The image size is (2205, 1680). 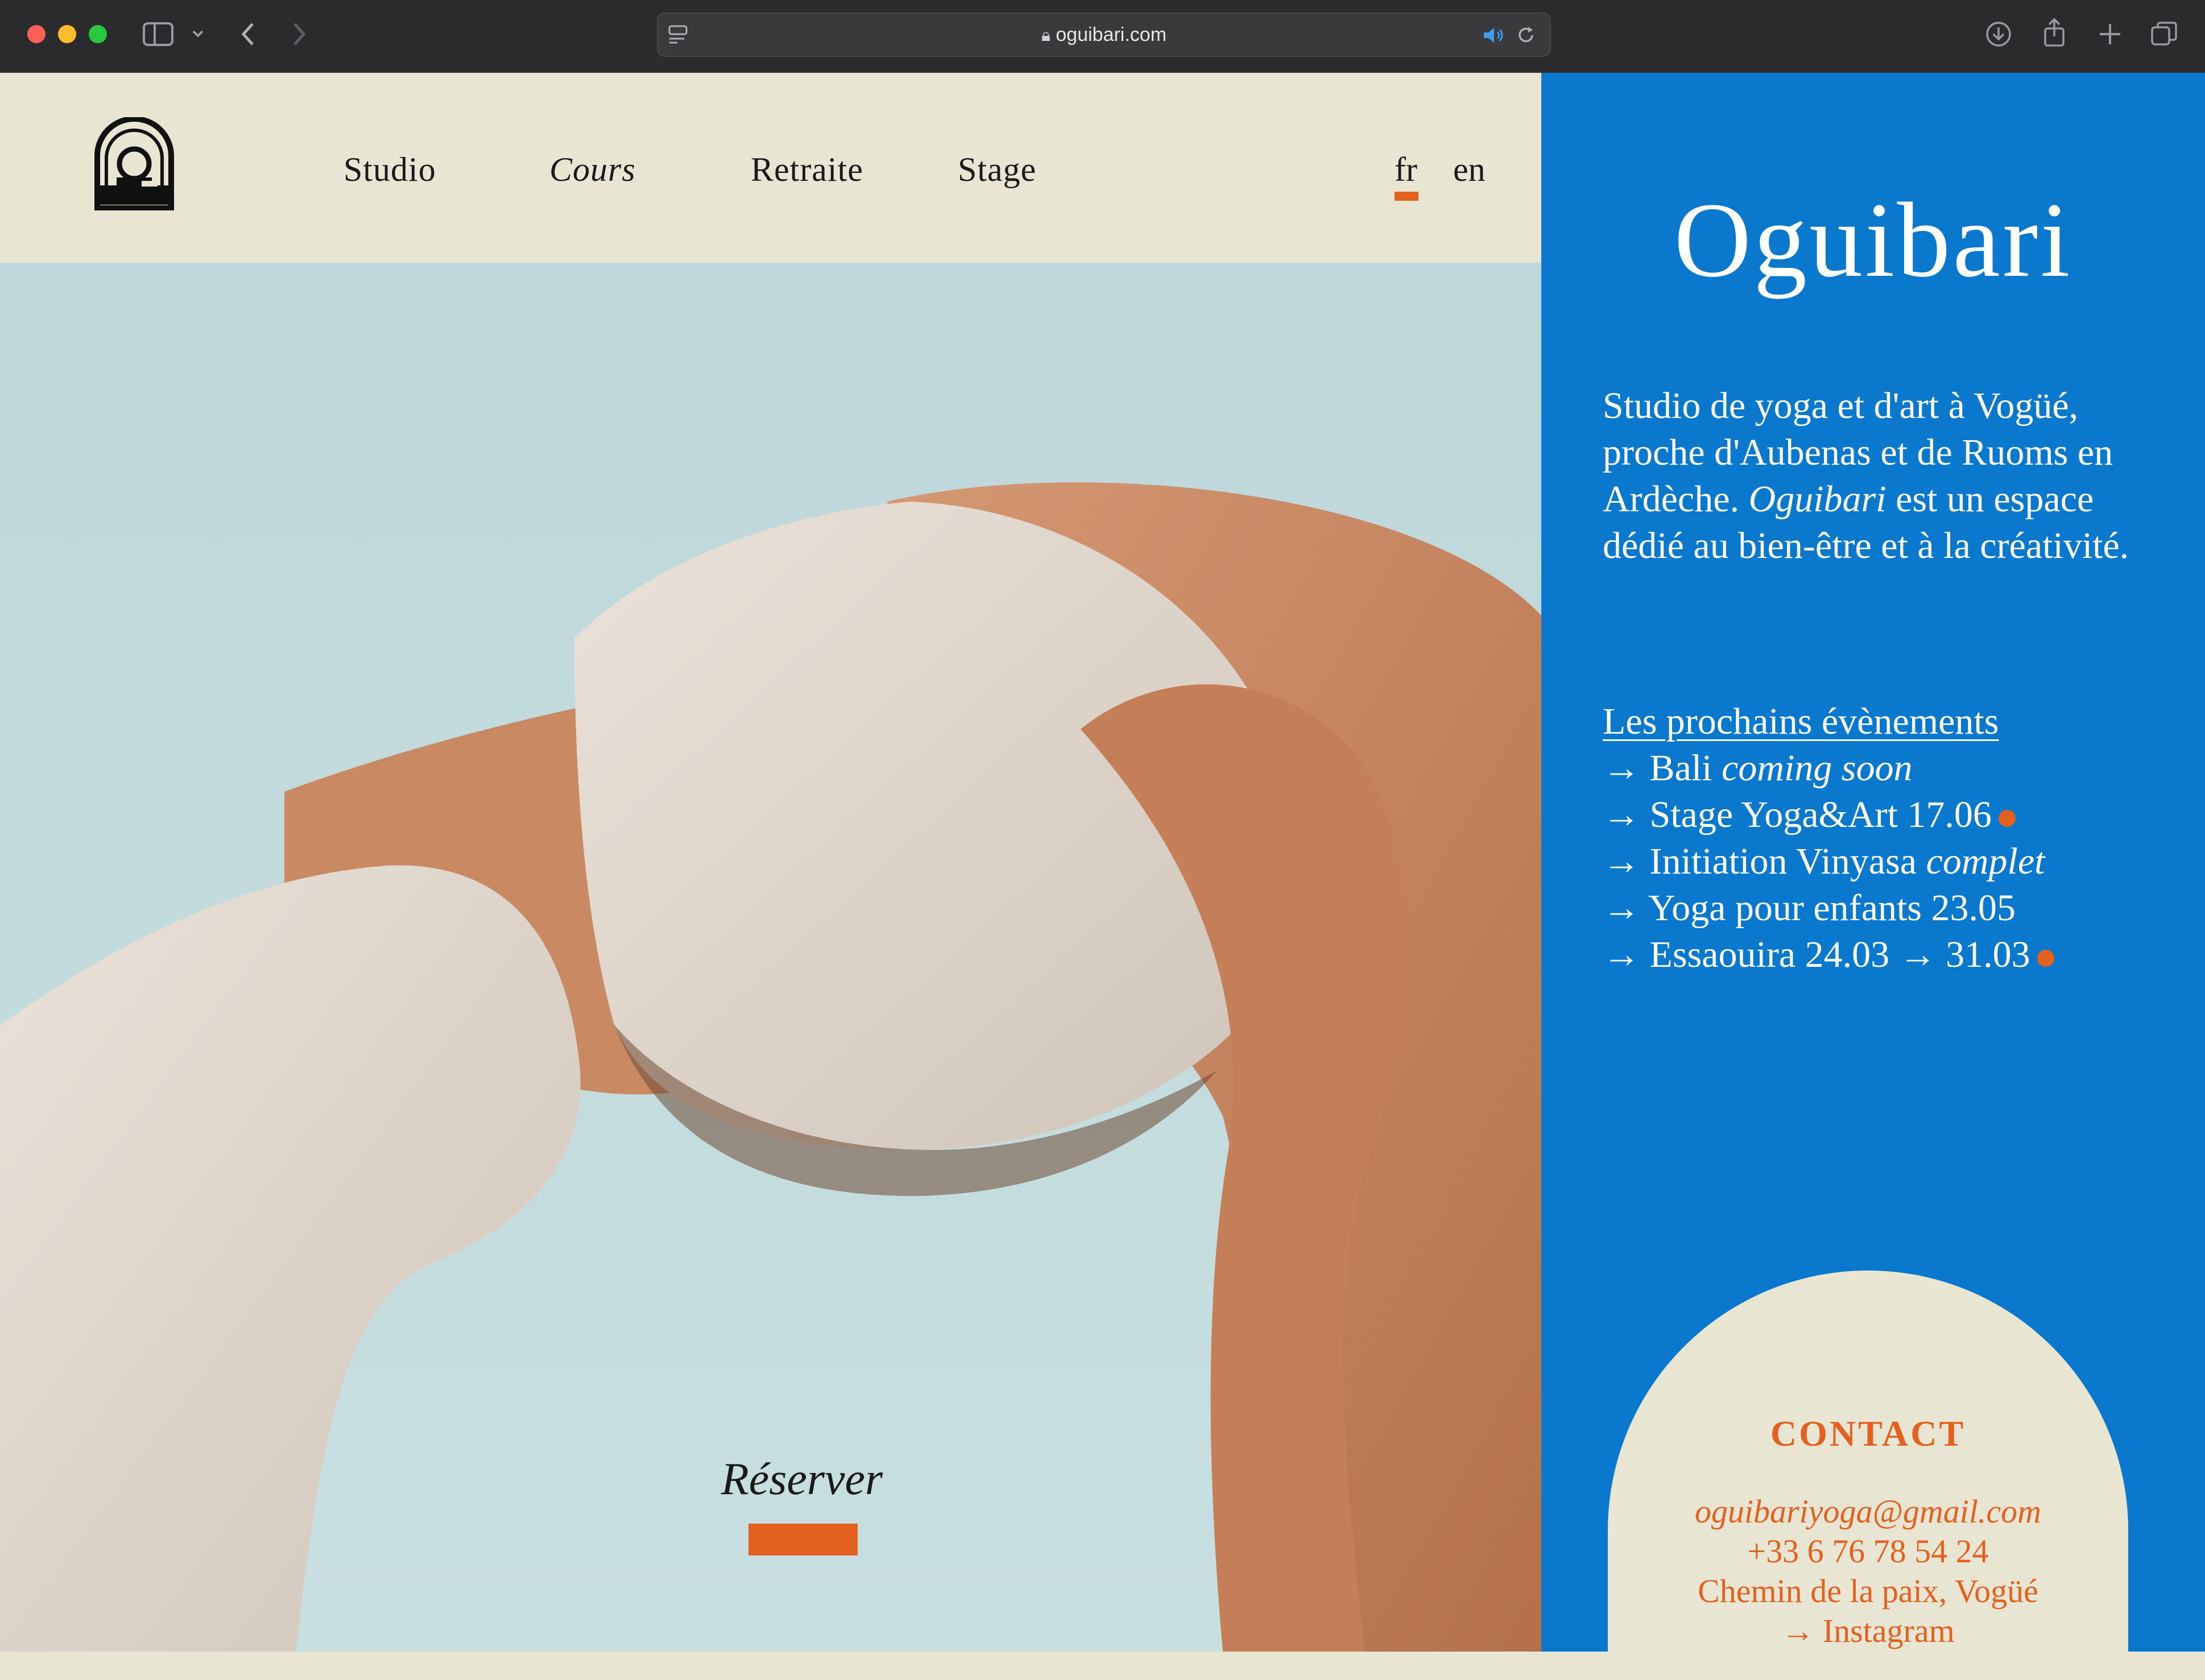 I want to click on tab-overview-icon, so click(x=2164, y=34).